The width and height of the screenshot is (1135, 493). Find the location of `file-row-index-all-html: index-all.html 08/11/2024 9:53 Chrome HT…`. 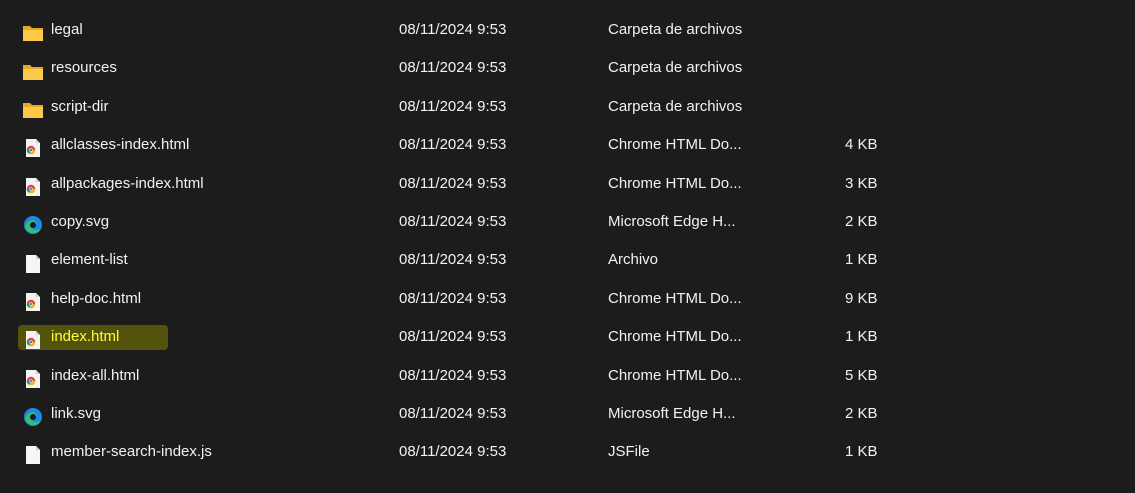

file-row-index-all-html: index-all.html 08/11/2024 9:53 Chrome HT… is located at coordinates (567, 376).